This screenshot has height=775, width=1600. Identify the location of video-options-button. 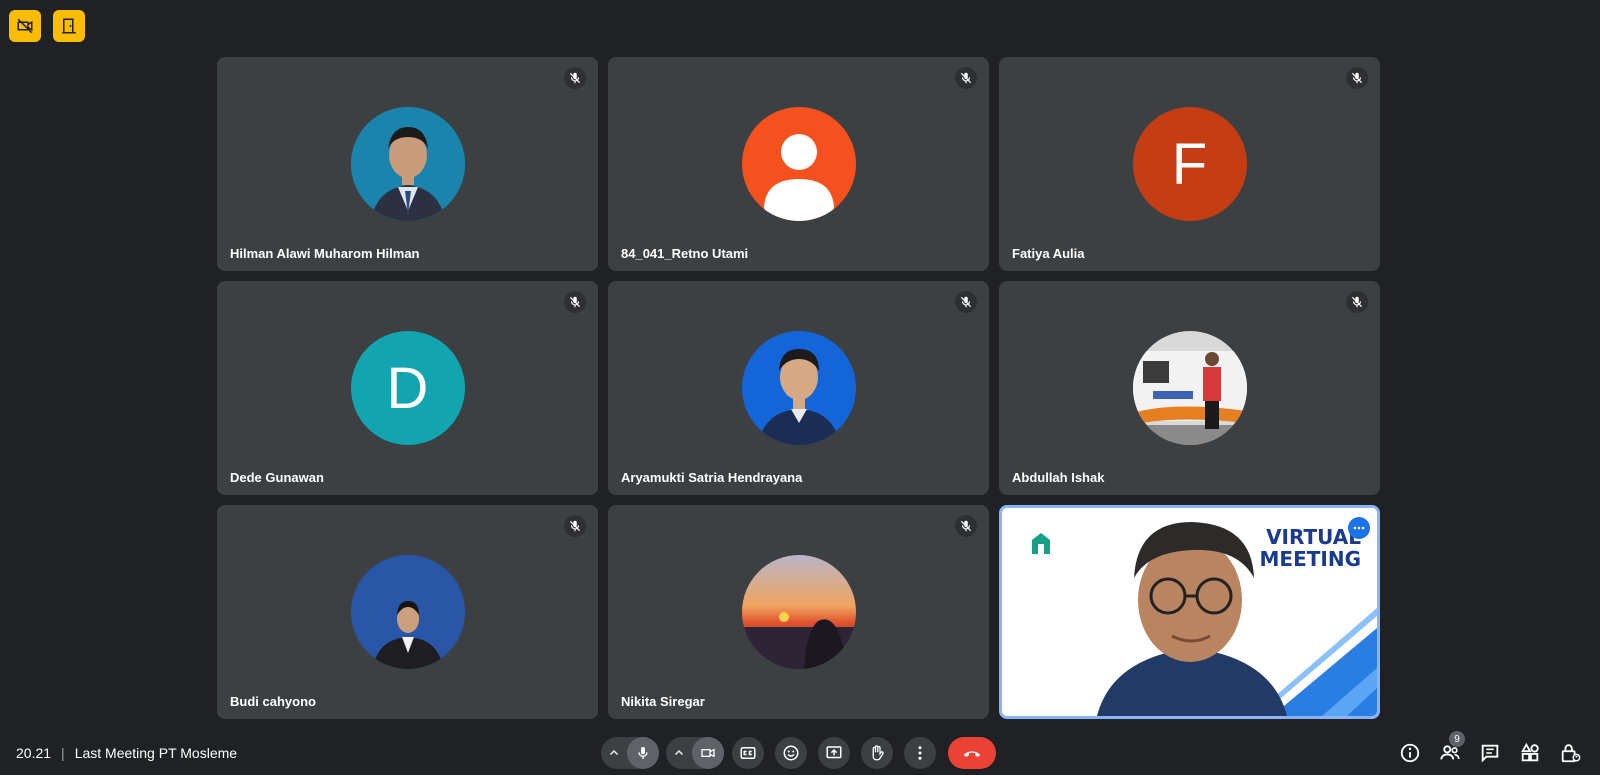
(679, 753).